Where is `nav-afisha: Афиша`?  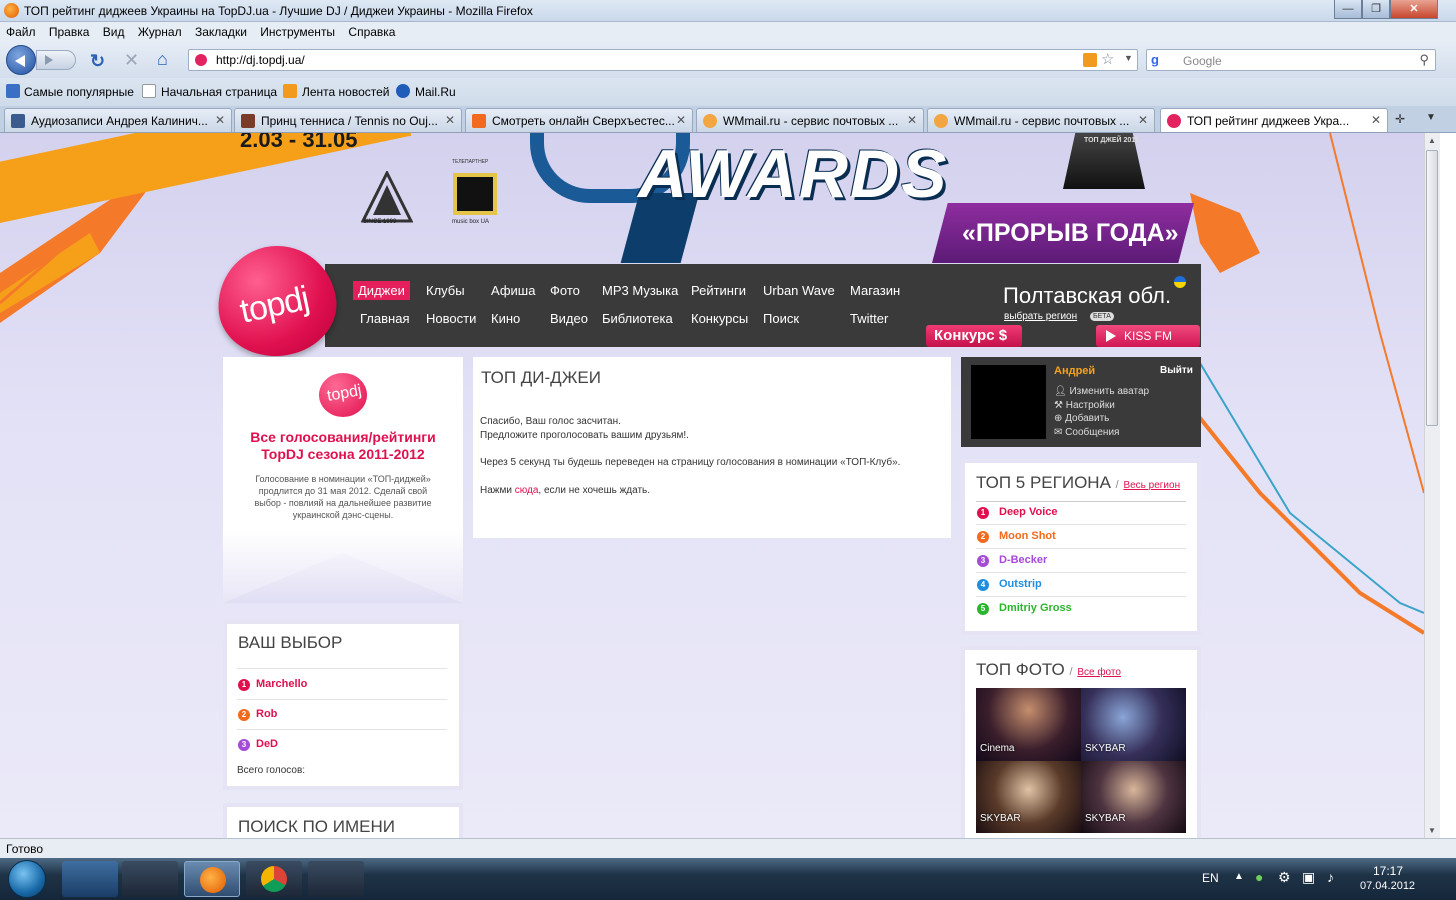 nav-afisha: Афиша is located at coordinates (513, 290).